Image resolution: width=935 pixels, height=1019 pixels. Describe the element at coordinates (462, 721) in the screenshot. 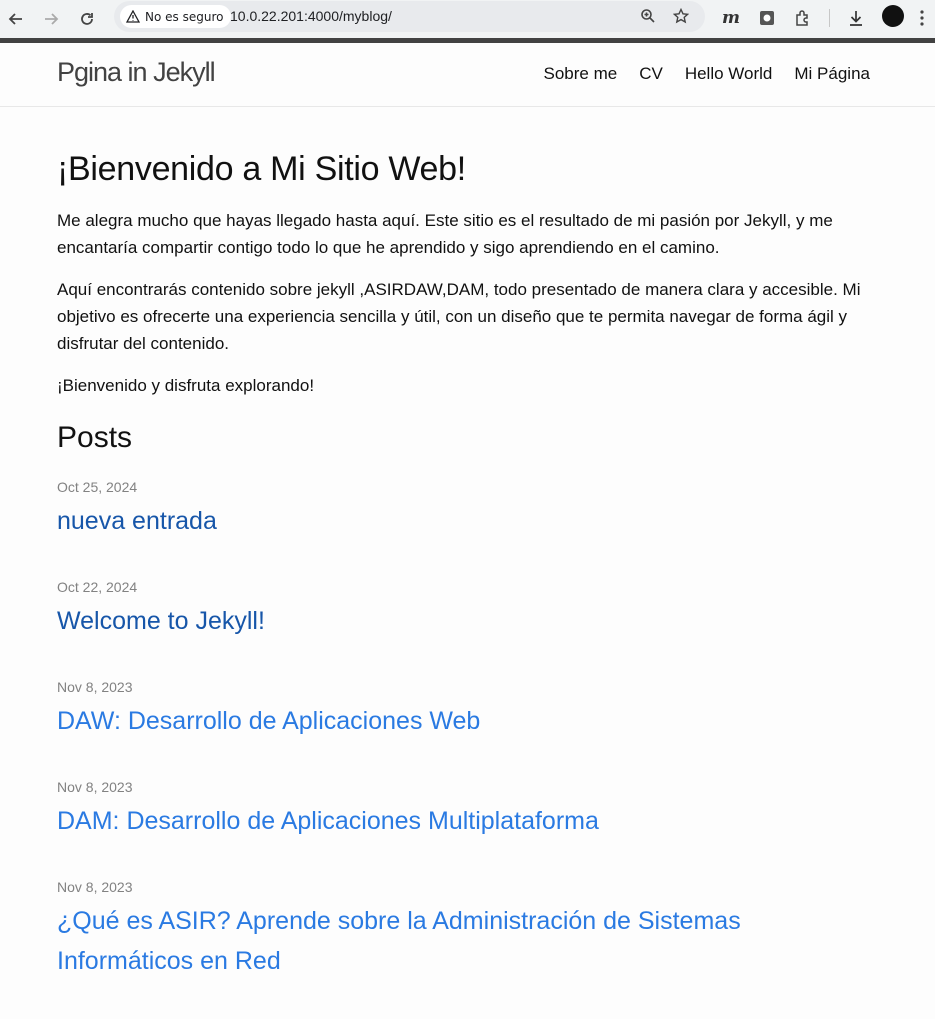

I see `post-title-link: DAW: Desarrollo de Aplicaciones Web` at that location.